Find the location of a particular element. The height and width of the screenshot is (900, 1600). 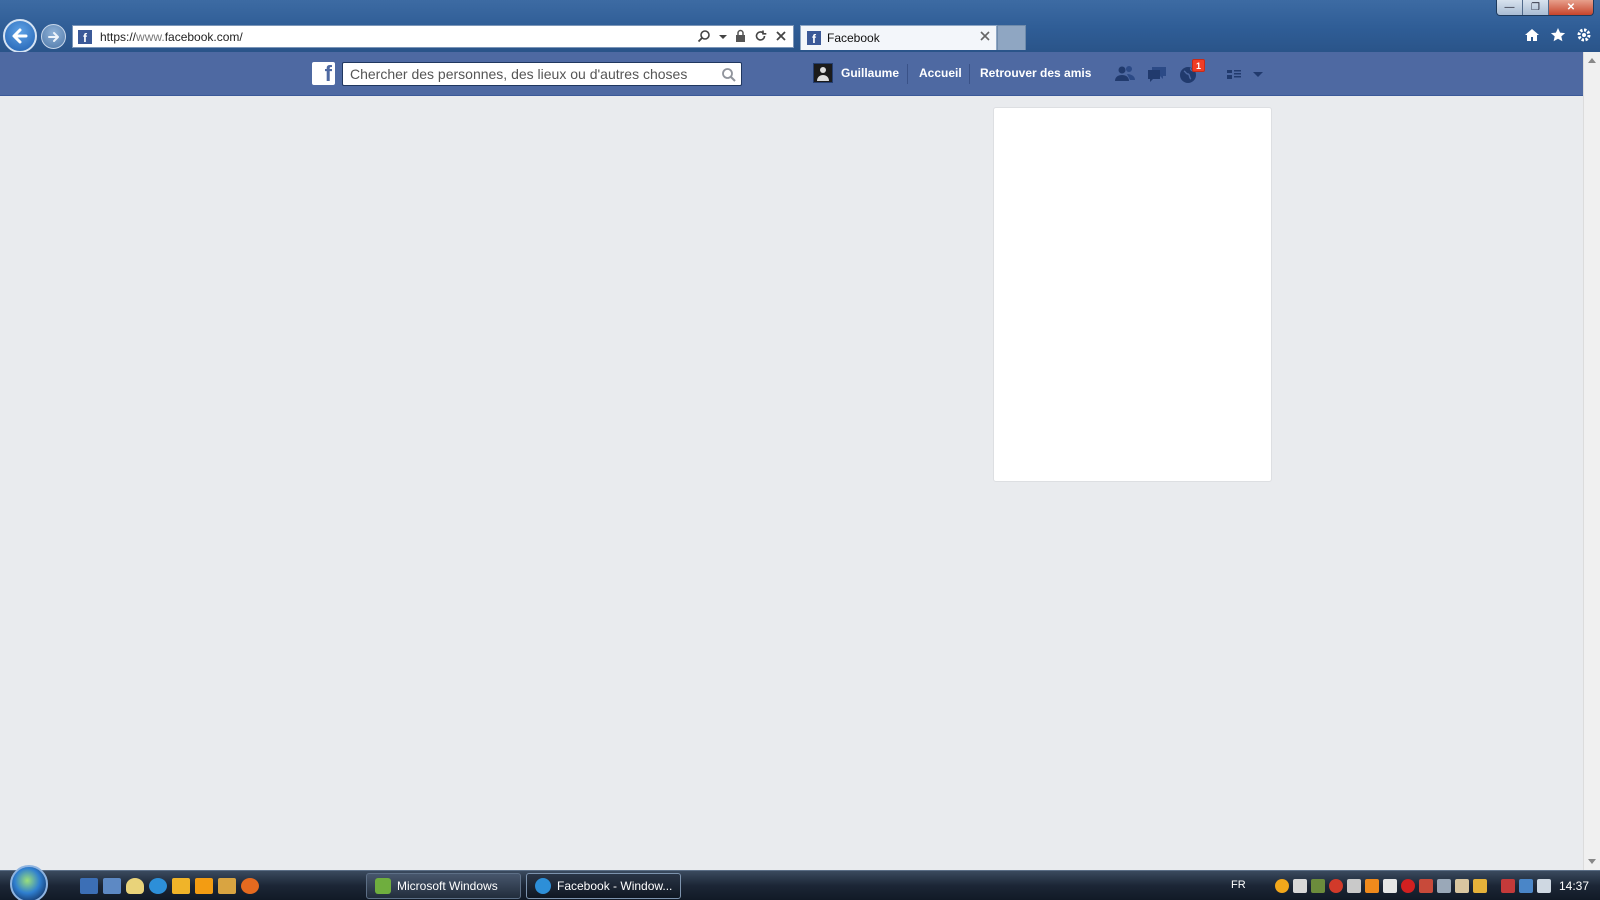

home-icon is located at coordinates (1532, 35).